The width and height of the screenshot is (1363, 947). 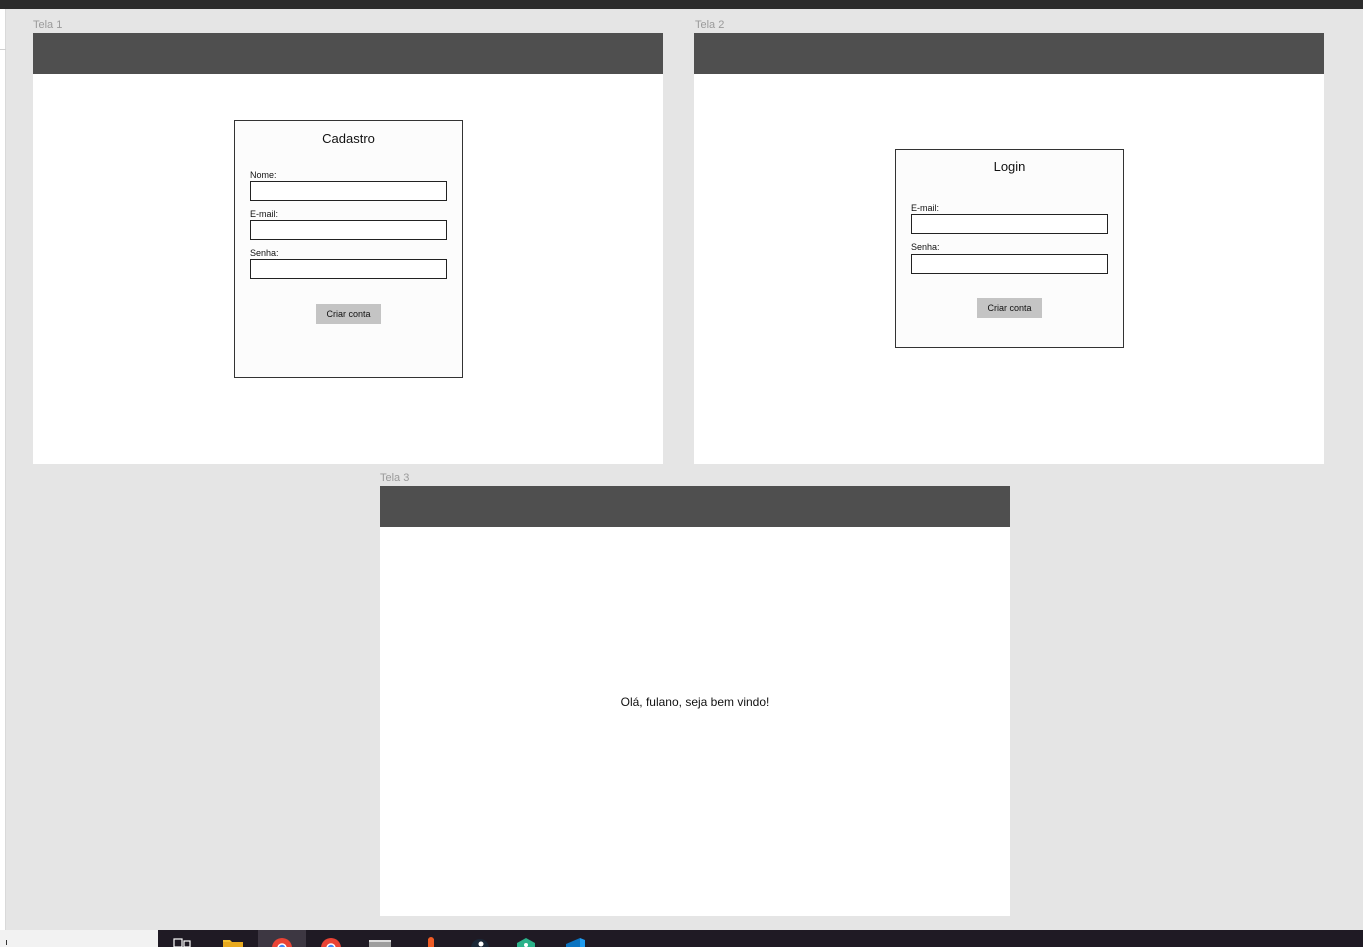 I want to click on frame-label-tela-2: Tela 2, so click(x=709, y=25).